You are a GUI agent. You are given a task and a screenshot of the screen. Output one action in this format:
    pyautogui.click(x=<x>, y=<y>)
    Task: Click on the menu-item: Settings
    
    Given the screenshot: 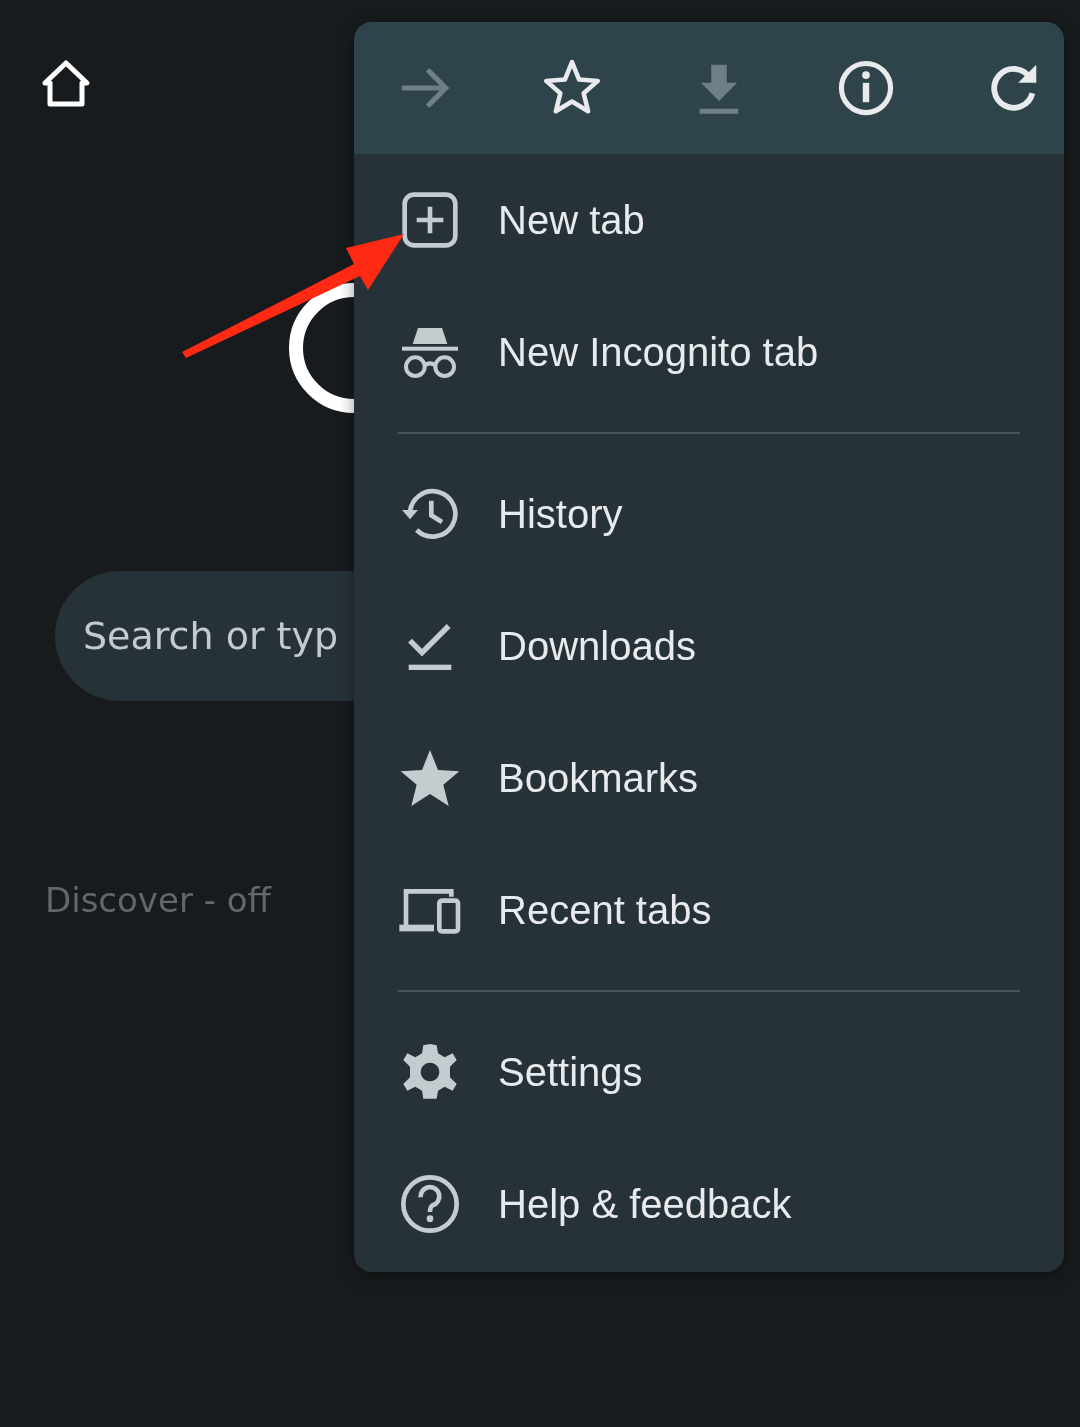 What is the action you would take?
    pyautogui.click(x=709, y=1072)
    